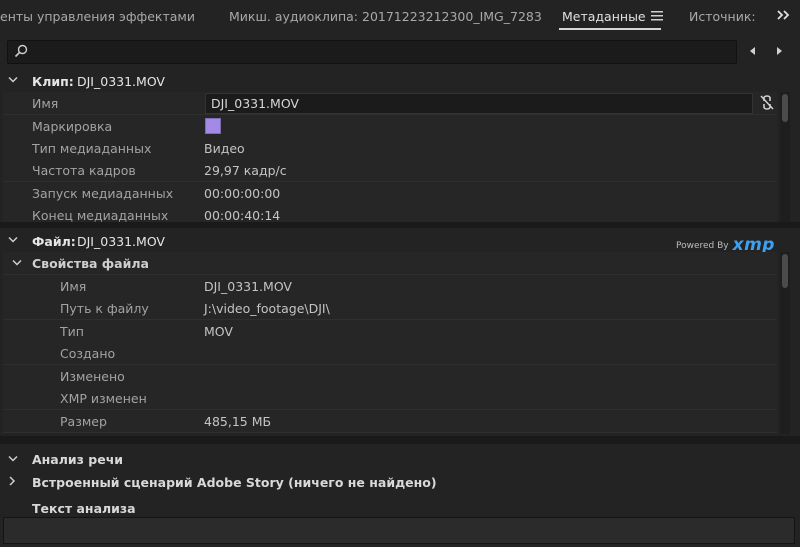 This screenshot has width=800, height=547. I want to click on row-label: Создано, so click(88, 353).